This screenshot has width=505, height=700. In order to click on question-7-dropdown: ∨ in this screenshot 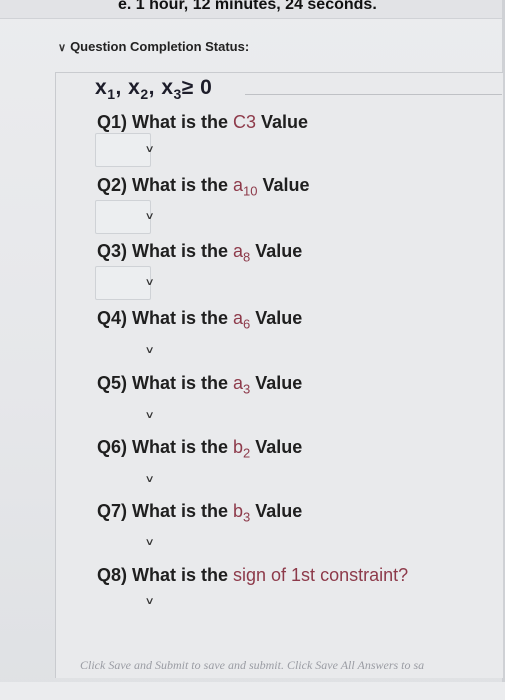, I will do `click(125, 543)`.